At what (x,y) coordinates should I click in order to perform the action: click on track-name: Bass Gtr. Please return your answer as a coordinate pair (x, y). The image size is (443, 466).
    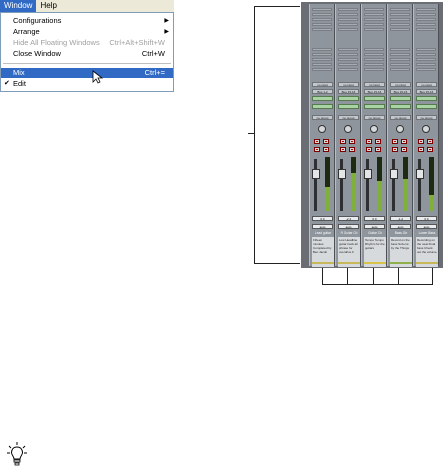
    Looking at the image, I should click on (401, 233).